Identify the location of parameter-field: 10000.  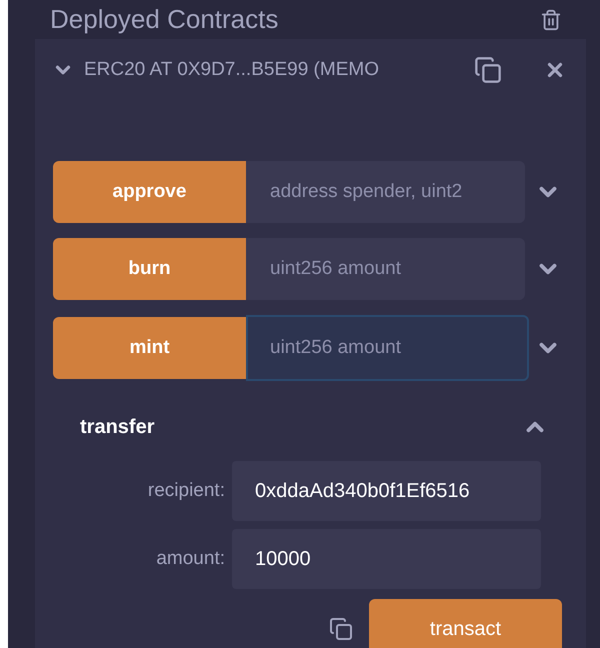
(386, 559).